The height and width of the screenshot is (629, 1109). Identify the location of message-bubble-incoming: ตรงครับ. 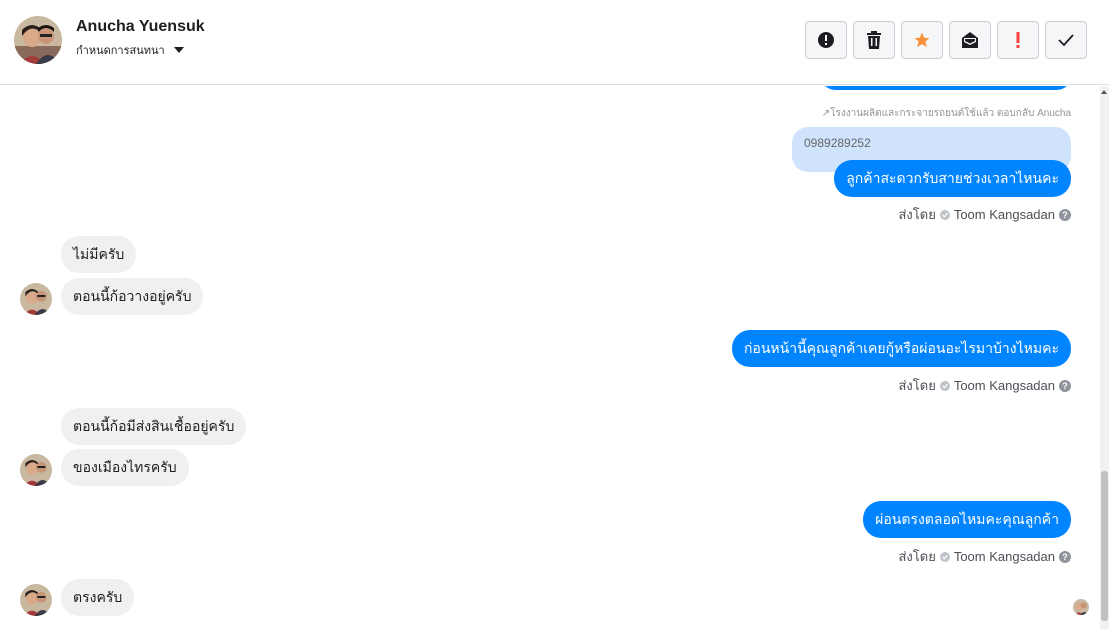
(98, 597).